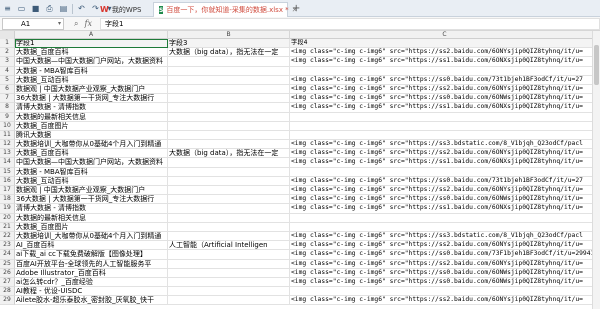  What do you see at coordinates (21, 8) in the screenshot?
I see `open-folder-icon: ▭` at bounding box center [21, 8].